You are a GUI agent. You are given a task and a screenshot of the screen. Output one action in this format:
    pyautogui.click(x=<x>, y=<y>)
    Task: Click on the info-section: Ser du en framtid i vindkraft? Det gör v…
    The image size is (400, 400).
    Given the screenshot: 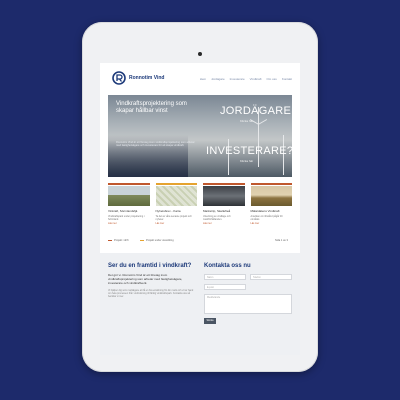 What is the action you would take?
    pyautogui.click(x=200, y=304)
    